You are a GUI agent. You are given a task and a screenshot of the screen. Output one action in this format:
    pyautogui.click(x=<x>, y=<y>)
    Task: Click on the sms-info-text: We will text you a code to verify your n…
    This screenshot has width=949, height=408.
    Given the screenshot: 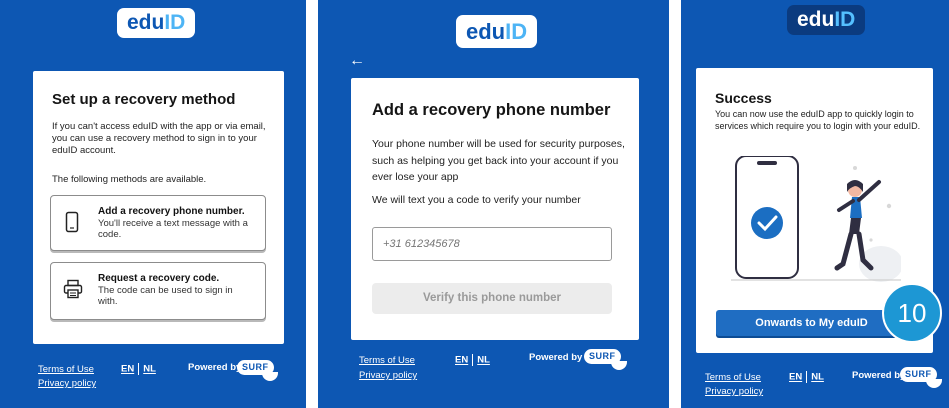 What is the action you would take?
    pyautogui.click(x=476, y=200)
    